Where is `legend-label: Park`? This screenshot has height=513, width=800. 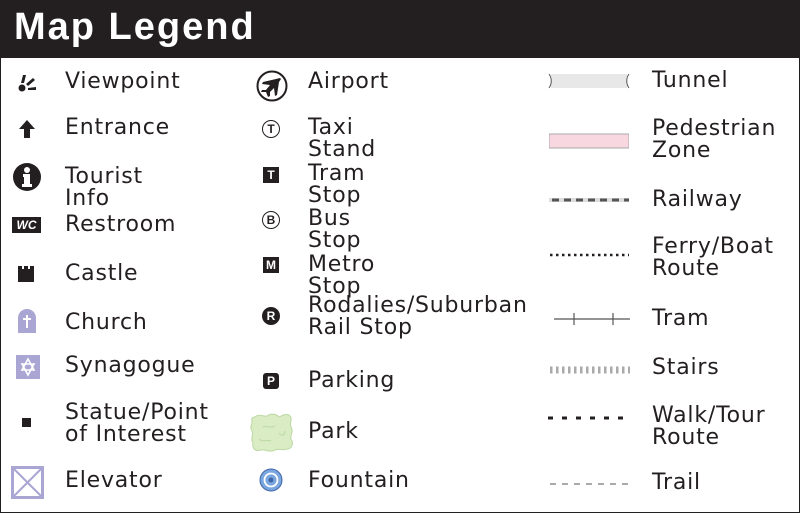
legend-label: Park is located at coordinates (333, 431).